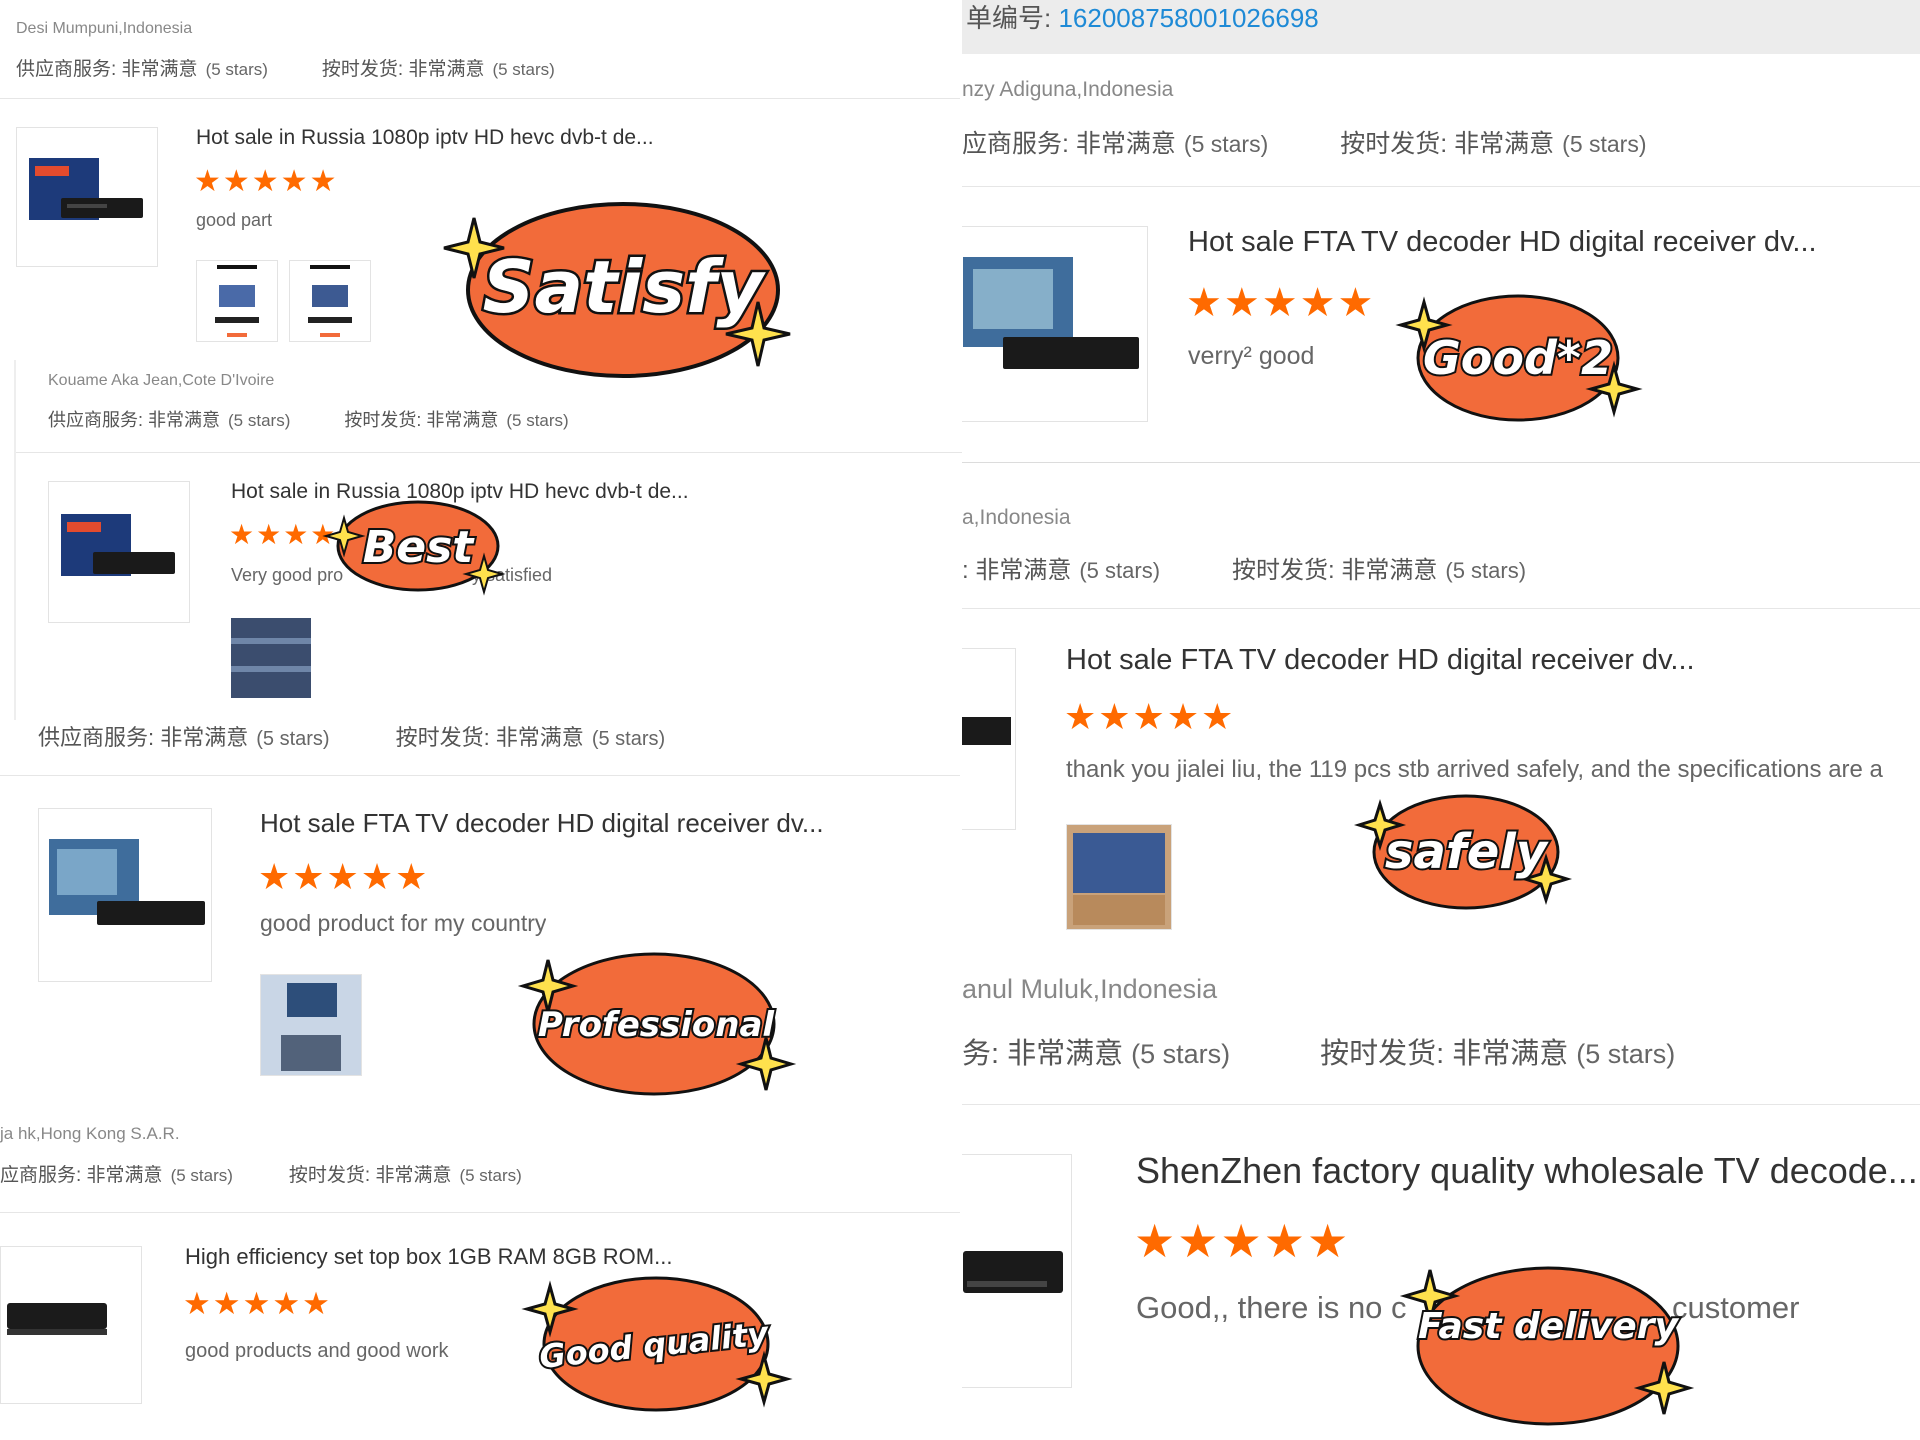  I want to click on service-rating: 应商服务: 非常满意, so click(81, 1175).